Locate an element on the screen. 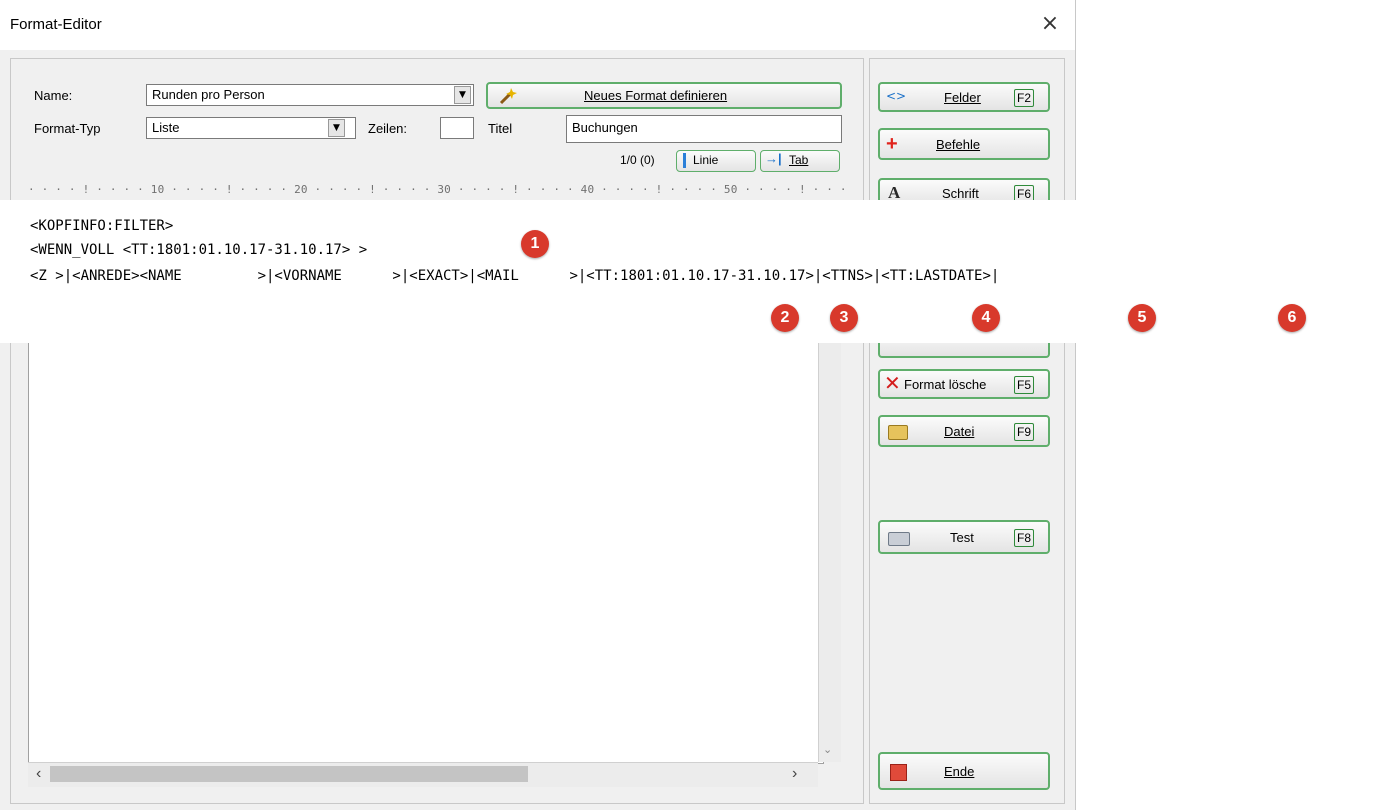 This screenshot has width=1377, height=810. end-label: Ende is located at coordinates (959, 771).